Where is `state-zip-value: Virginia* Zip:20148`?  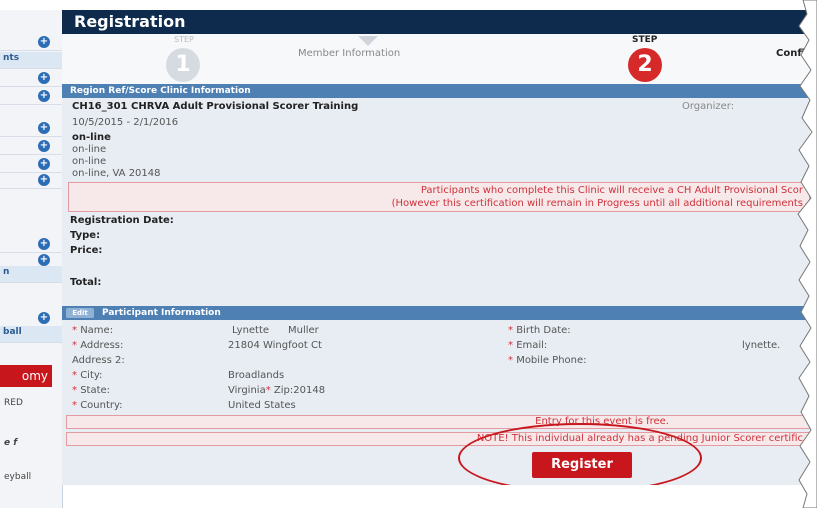 state-zip-value: Virginia* Zip:20148 is located at coordinates (277, 390).